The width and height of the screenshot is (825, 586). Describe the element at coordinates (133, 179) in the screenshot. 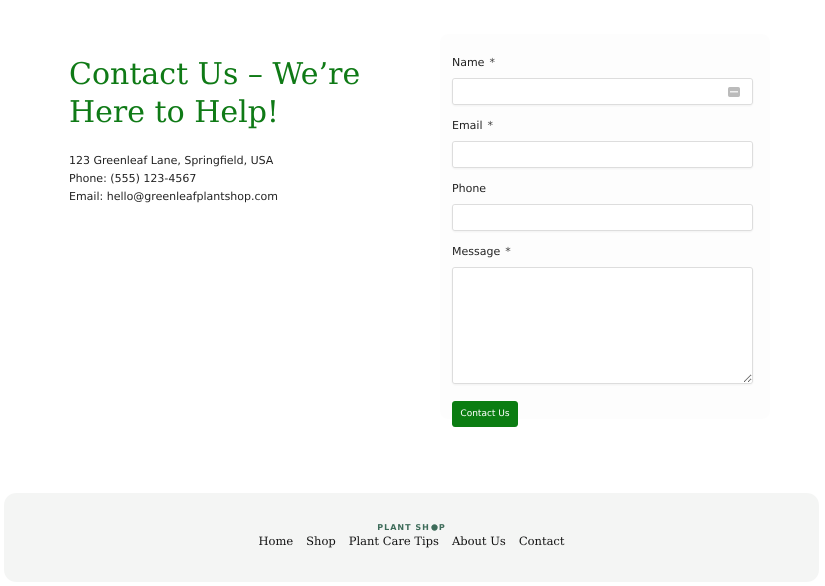

I see `contact-info-line: Phone: (555) 123-4567` at that location.